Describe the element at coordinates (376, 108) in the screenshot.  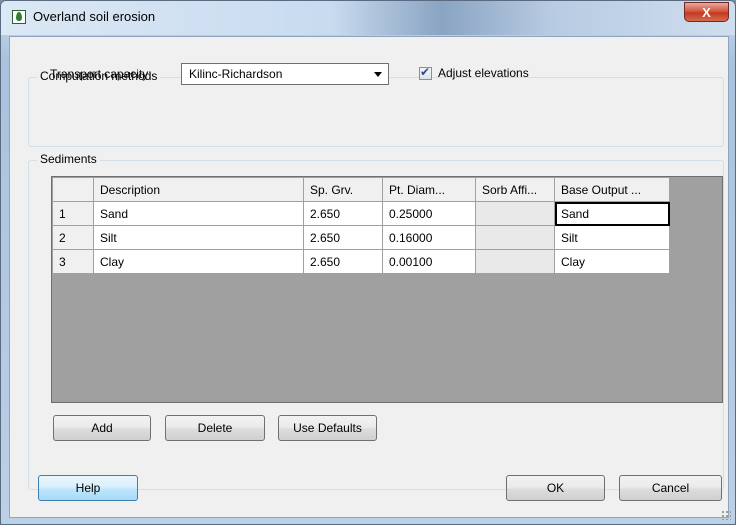
I see `computation-methods-group: Computation methods` at that location.